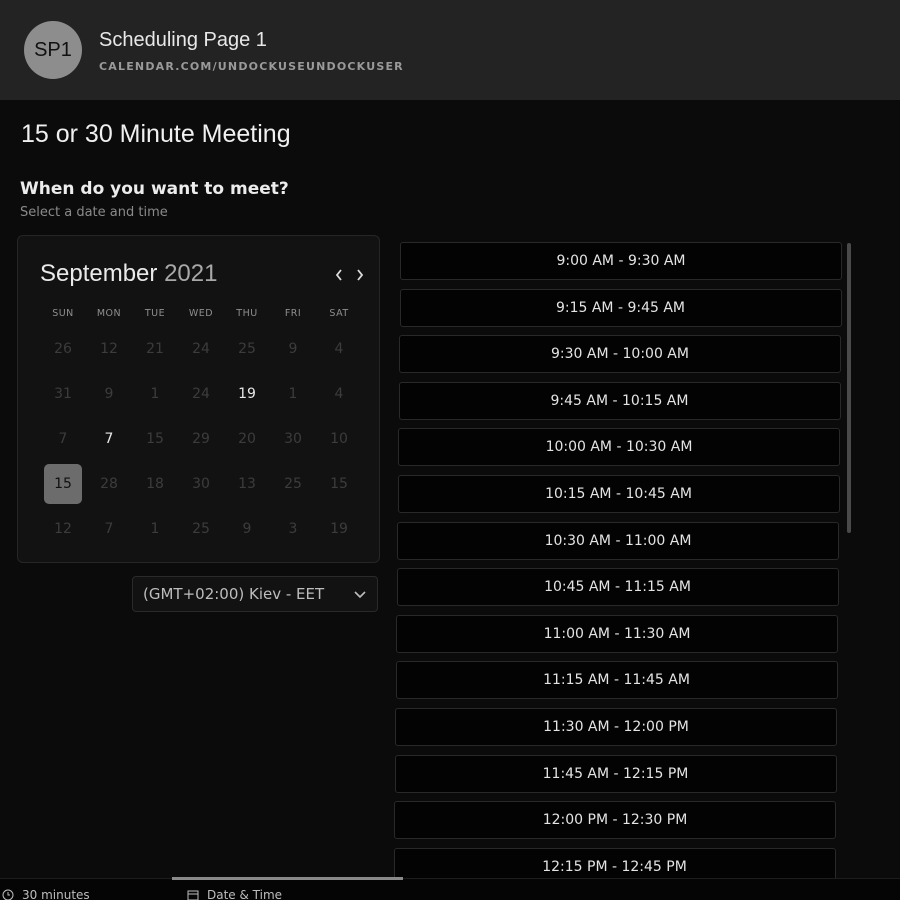 The image size is (900, 900). Describe the element at coordinates (616, 680) in the screenshot. I see `time-slot-button: 11:15 AM - 11:45 AM` at that location.